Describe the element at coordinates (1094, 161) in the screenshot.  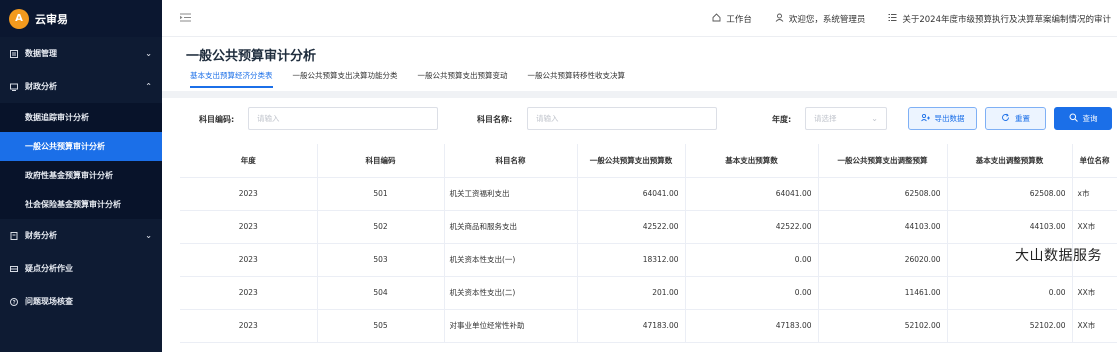
I see `column-header: 单位名称` at that location.